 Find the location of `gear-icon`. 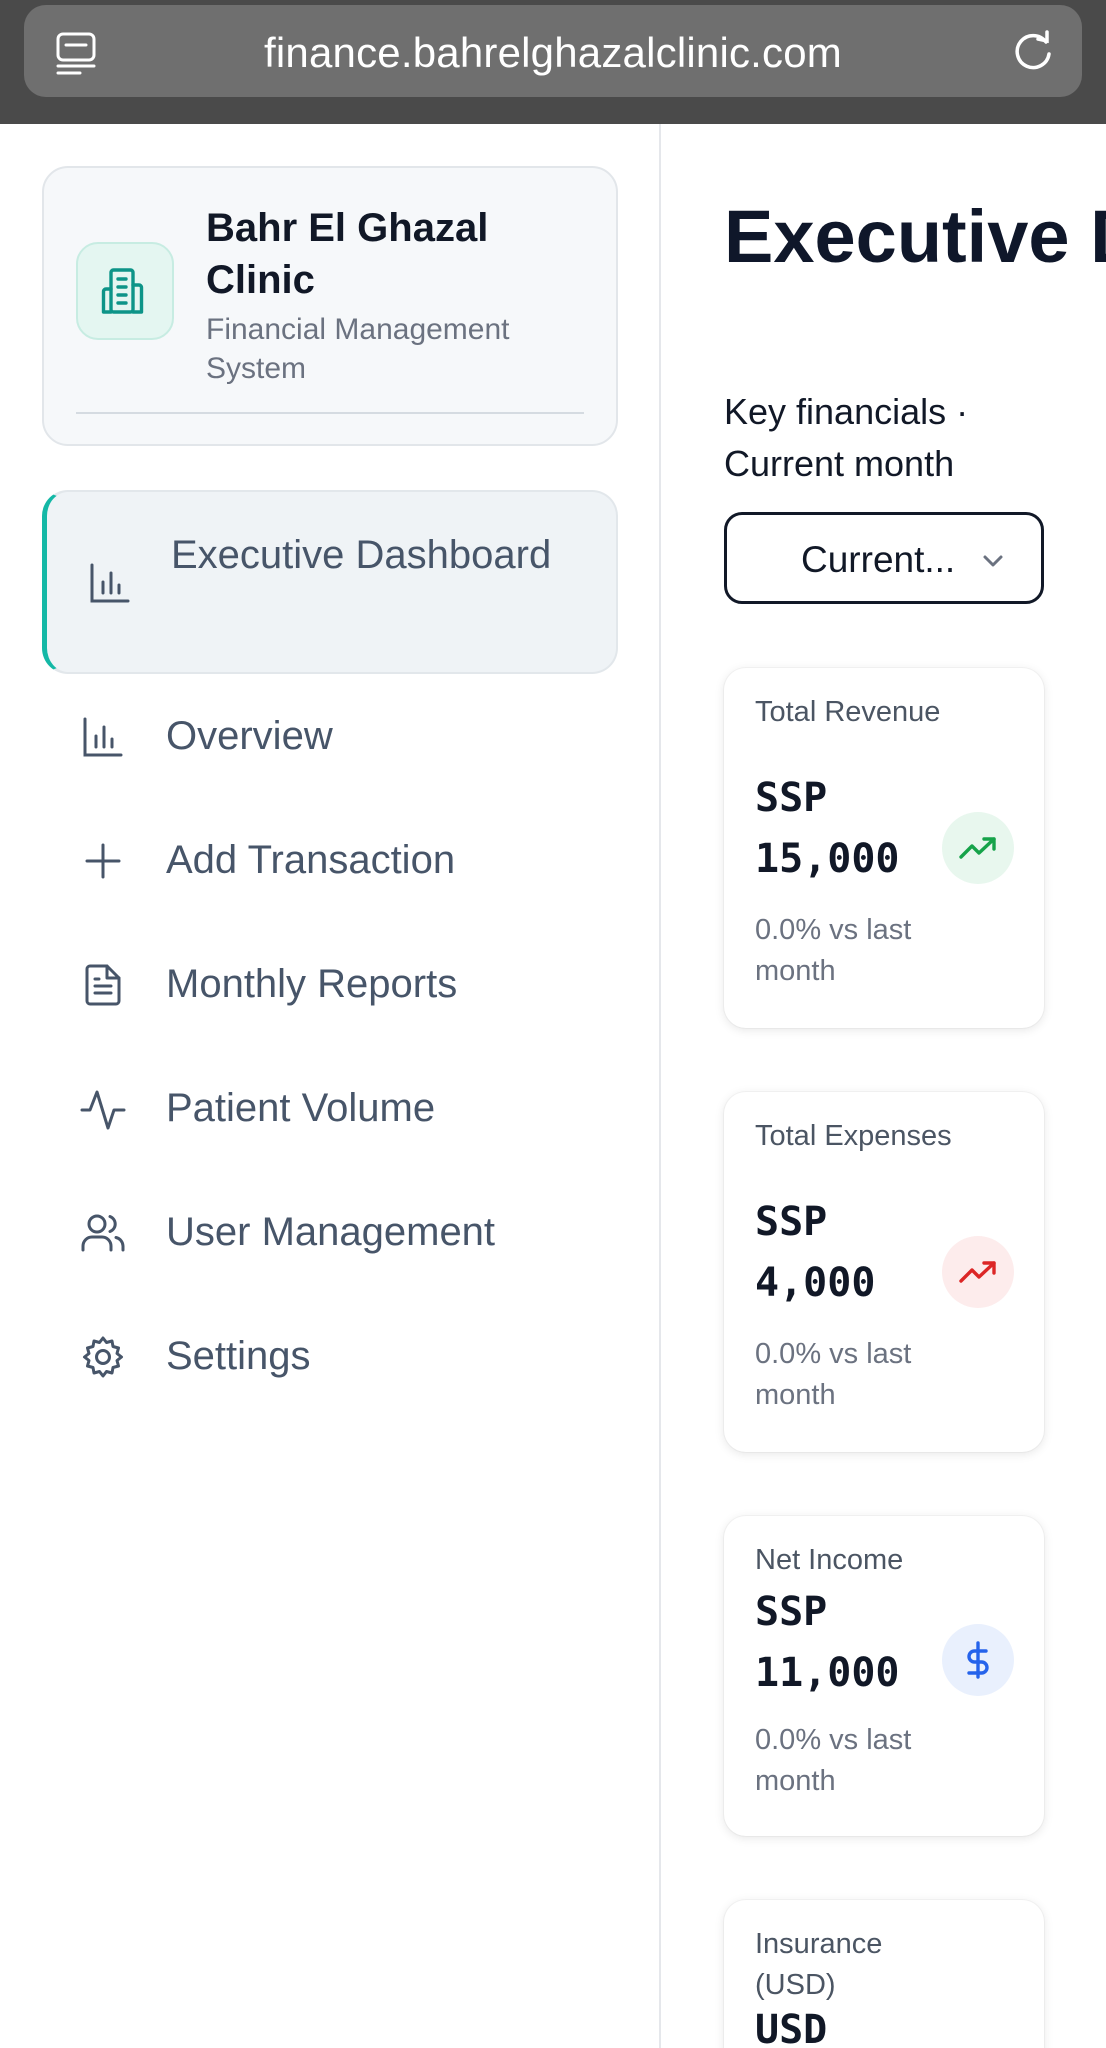

gear-icon is located at coordinates (103, 1357).